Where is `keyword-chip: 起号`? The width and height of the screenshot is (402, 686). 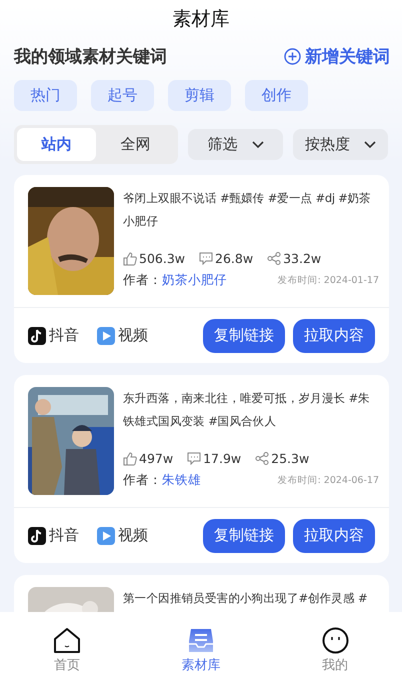 keyword-chip: 起号 is located at coordinates (122, 95).